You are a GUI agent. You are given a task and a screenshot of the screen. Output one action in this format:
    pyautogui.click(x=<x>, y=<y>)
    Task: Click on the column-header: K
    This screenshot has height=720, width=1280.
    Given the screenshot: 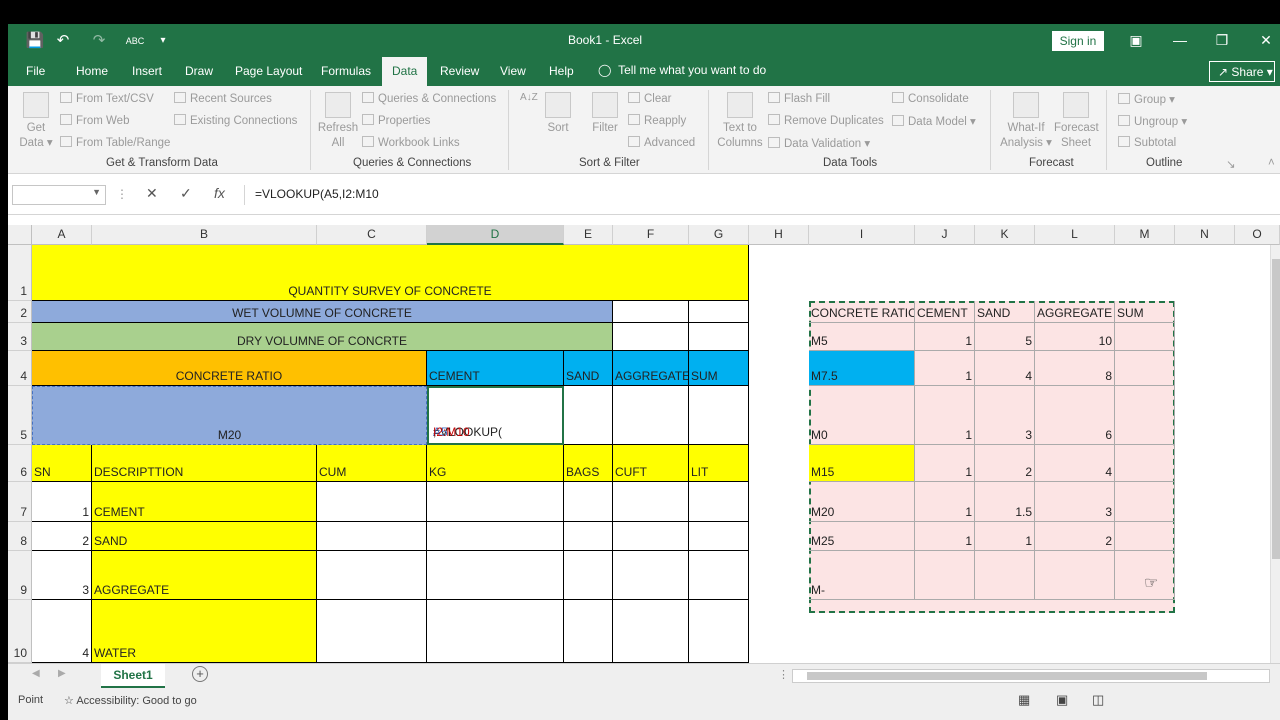 What is the action you would take?
    pyautogui.click(x=1005, y=235)
    